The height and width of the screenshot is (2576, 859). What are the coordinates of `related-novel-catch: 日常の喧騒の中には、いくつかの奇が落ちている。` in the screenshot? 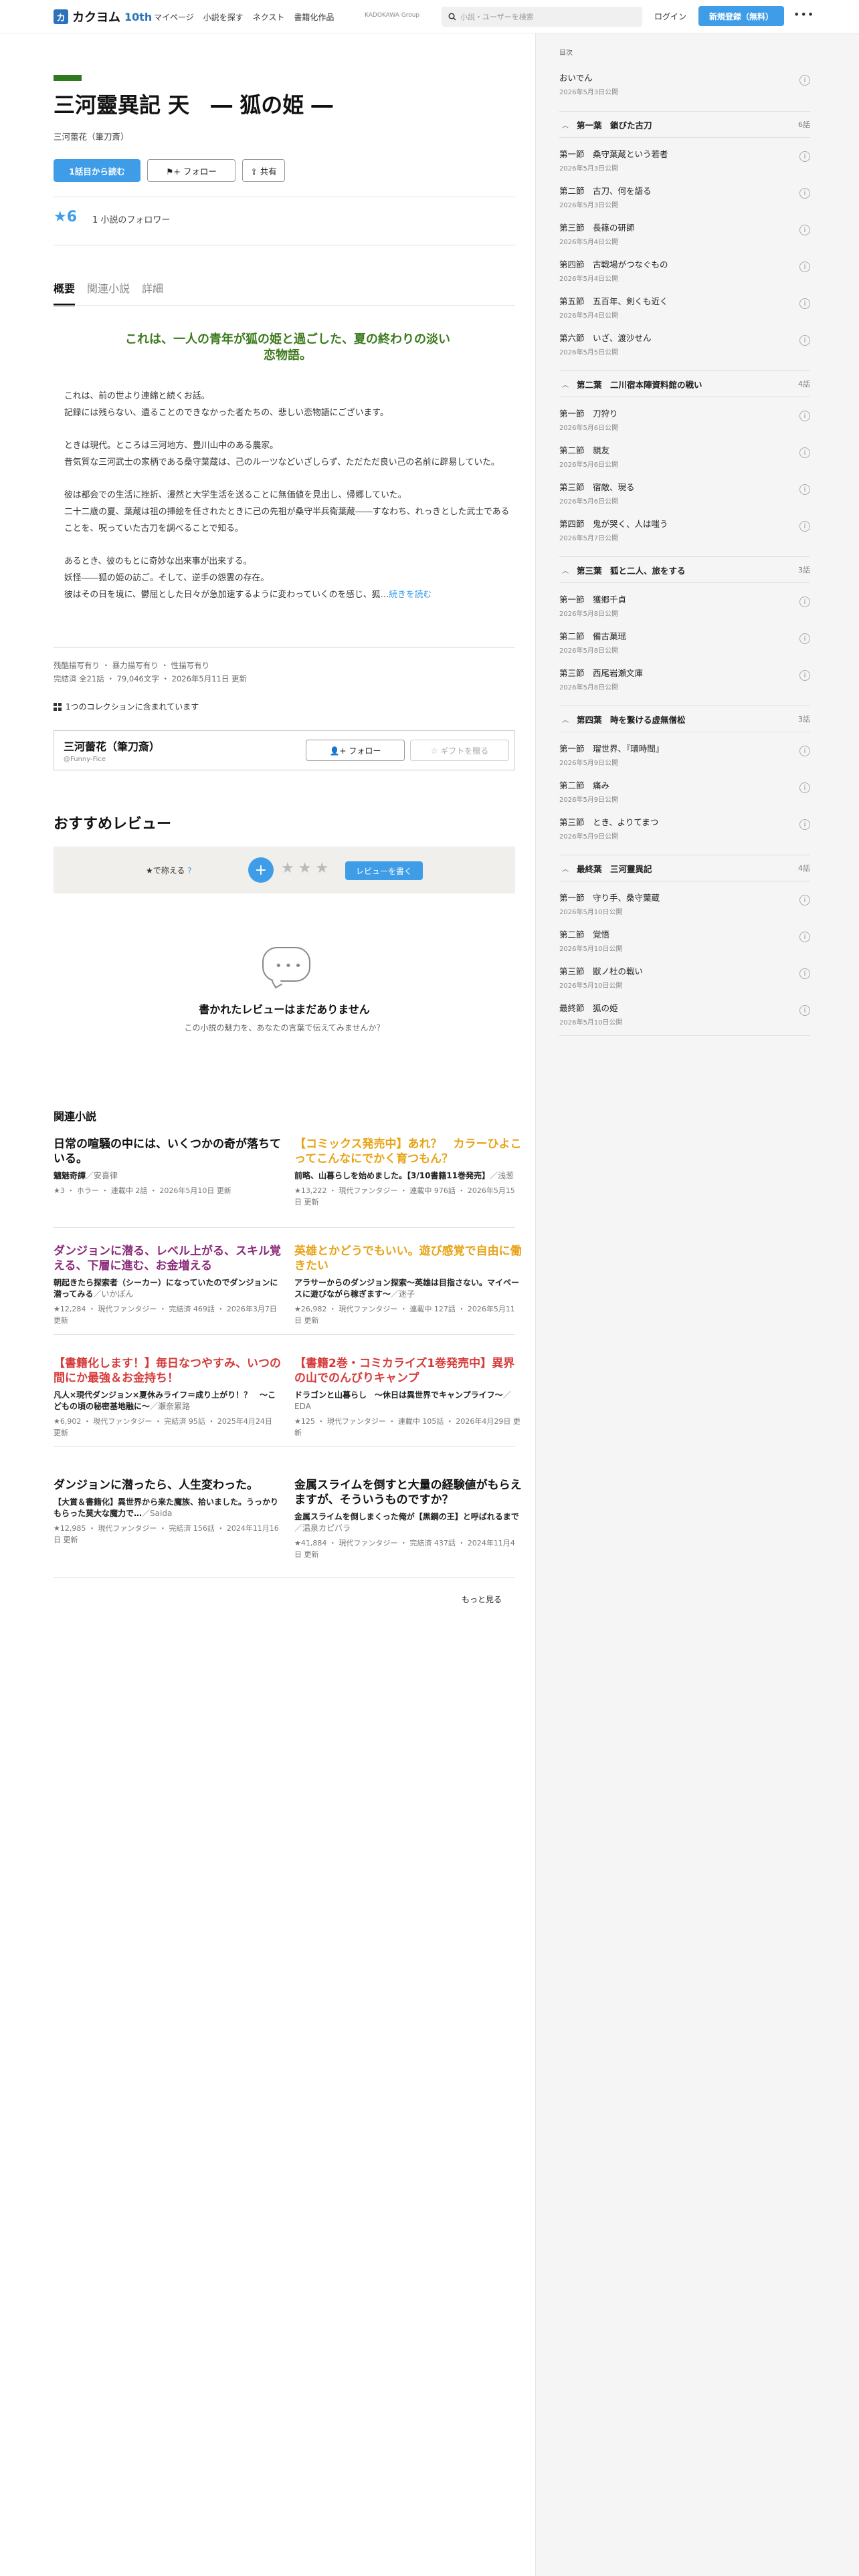 It's located at (167, 1151).